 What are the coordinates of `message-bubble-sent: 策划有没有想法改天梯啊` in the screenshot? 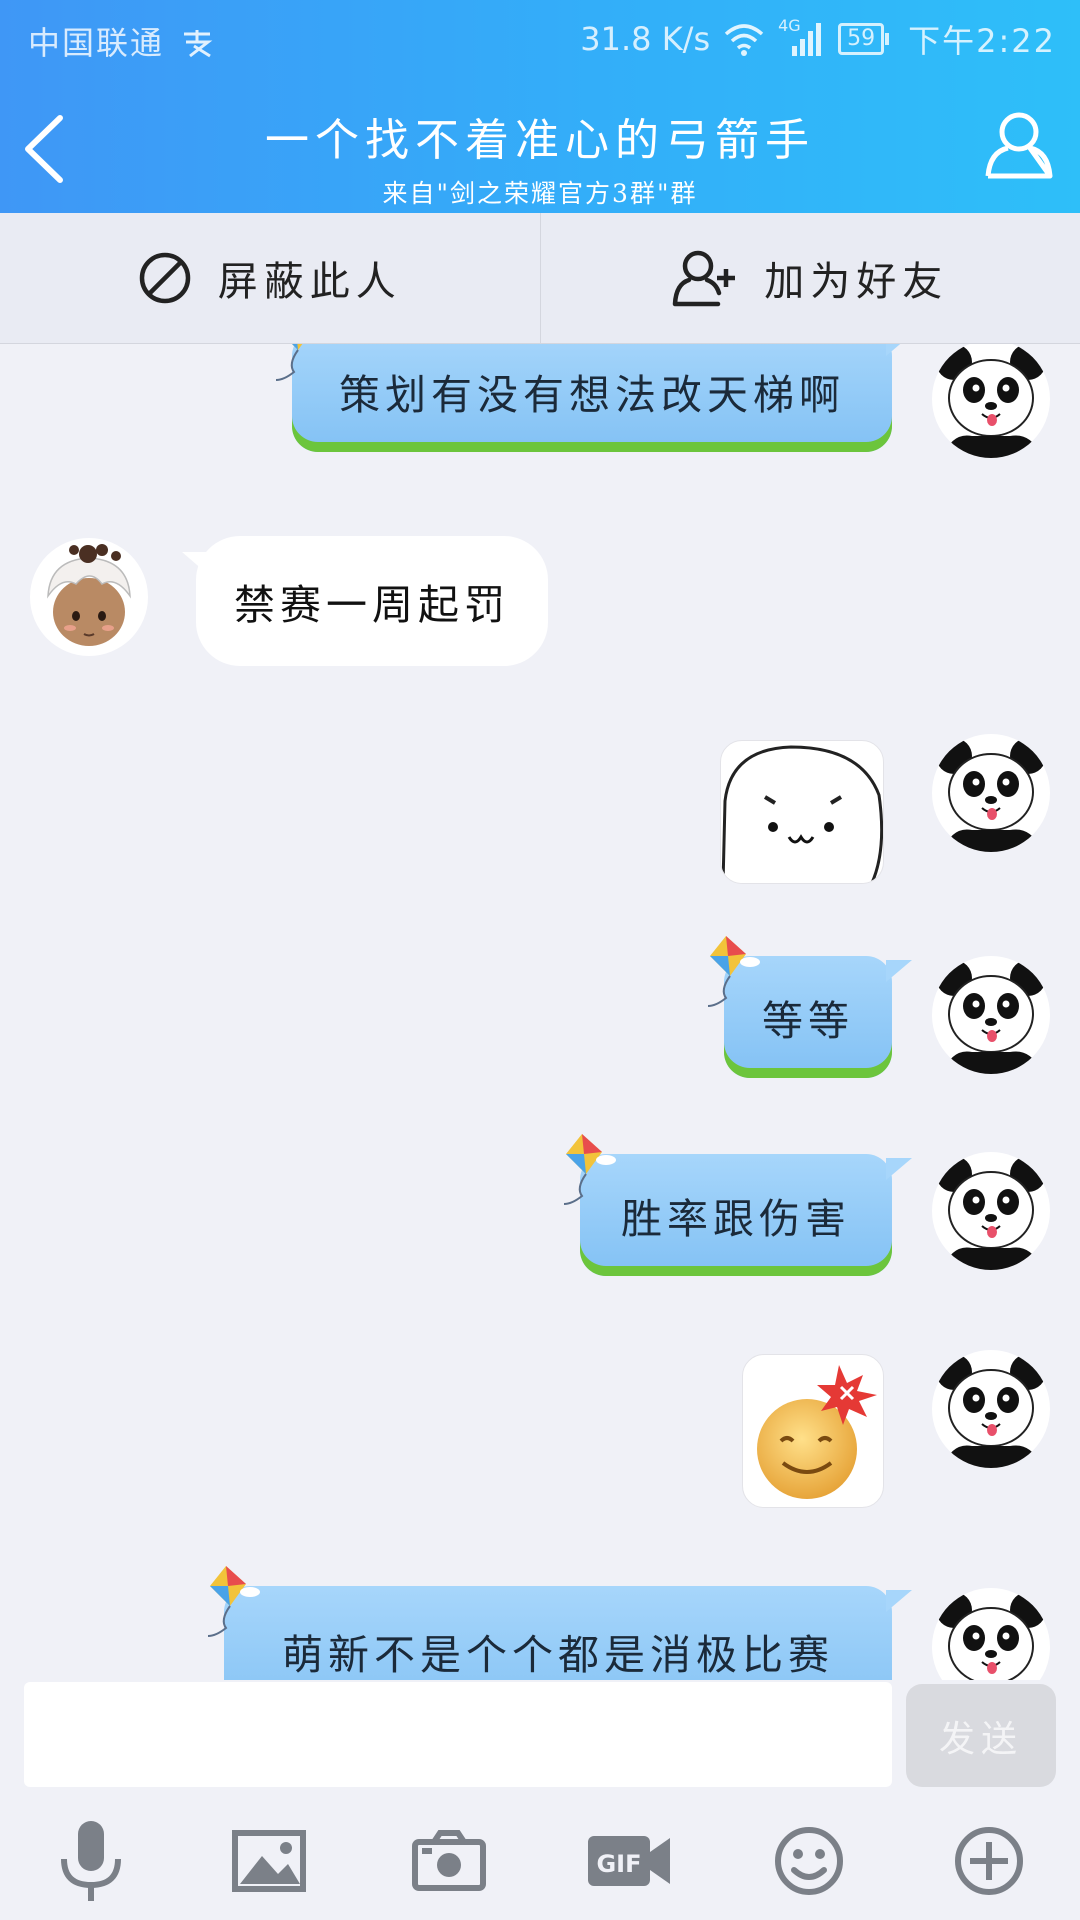 It's located at (593, 398).